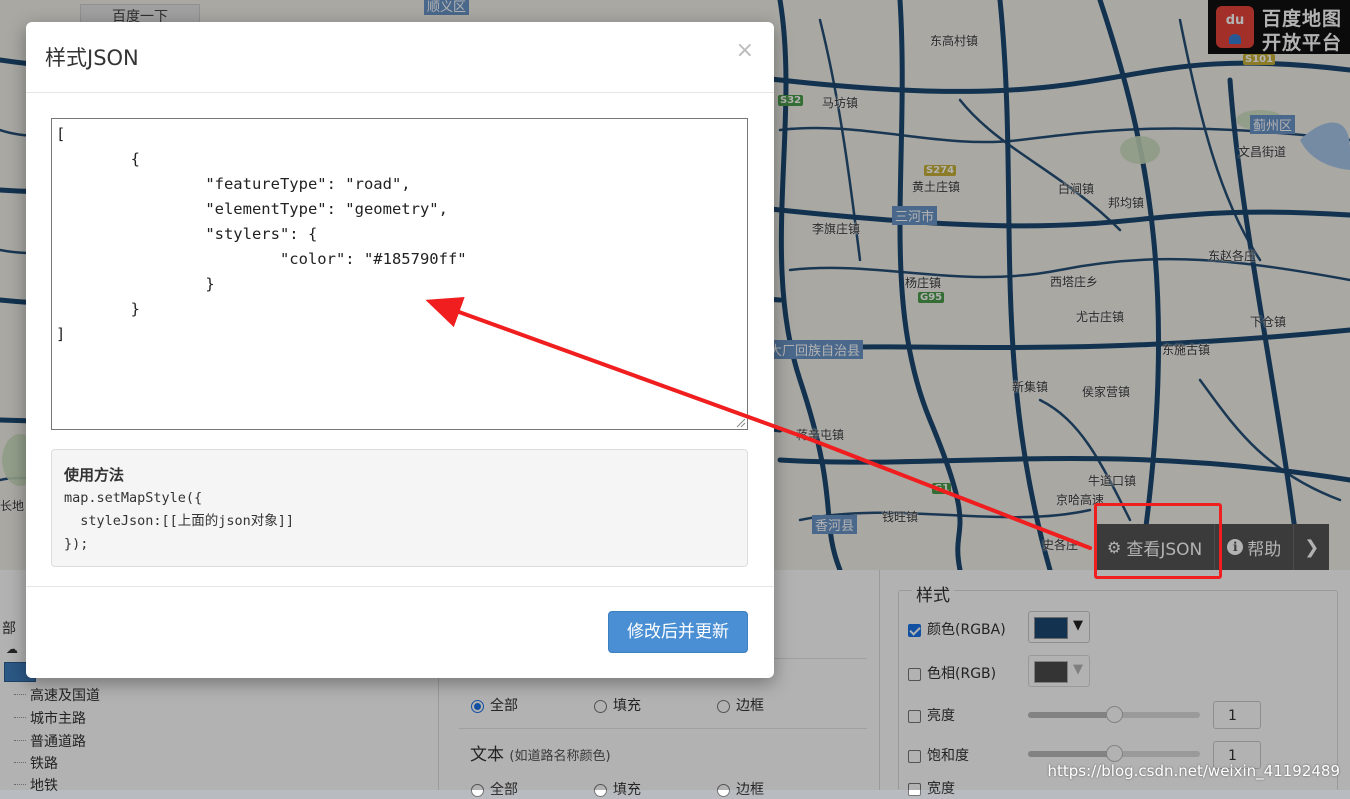 The image size is (1350, 799). Describe the element at coordinates (94, 475) in the screenshot. I see `usage-title: 使用方法` at that location.